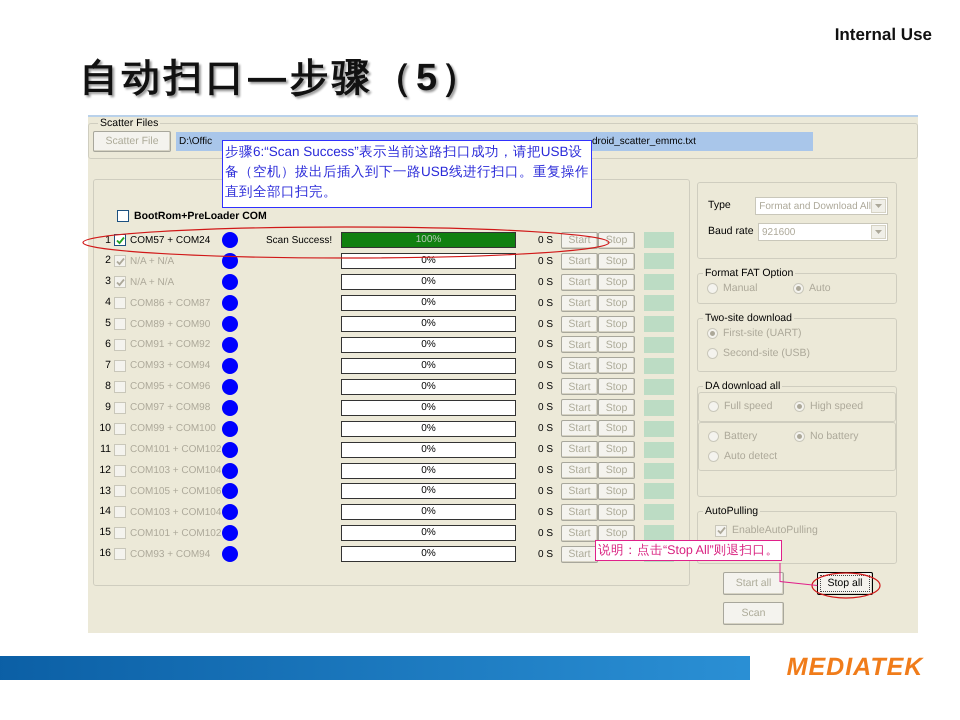 This screenshot has height=720, width=960. I want to click on port-label: N/A + N/A, so click(153, 261).